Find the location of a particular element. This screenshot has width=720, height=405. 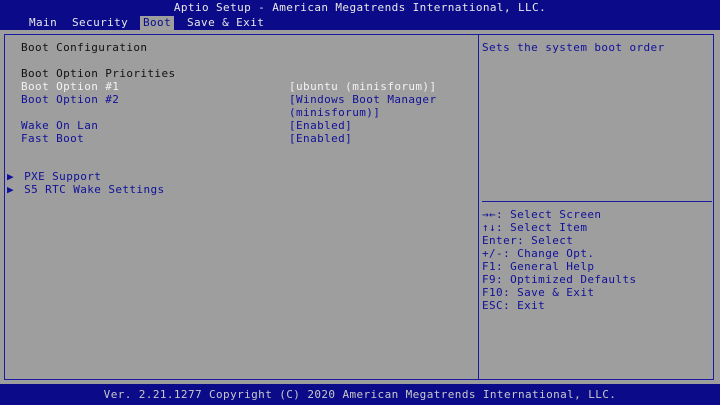

section-title: Boot Configuration is located at coordinates (84, 47).